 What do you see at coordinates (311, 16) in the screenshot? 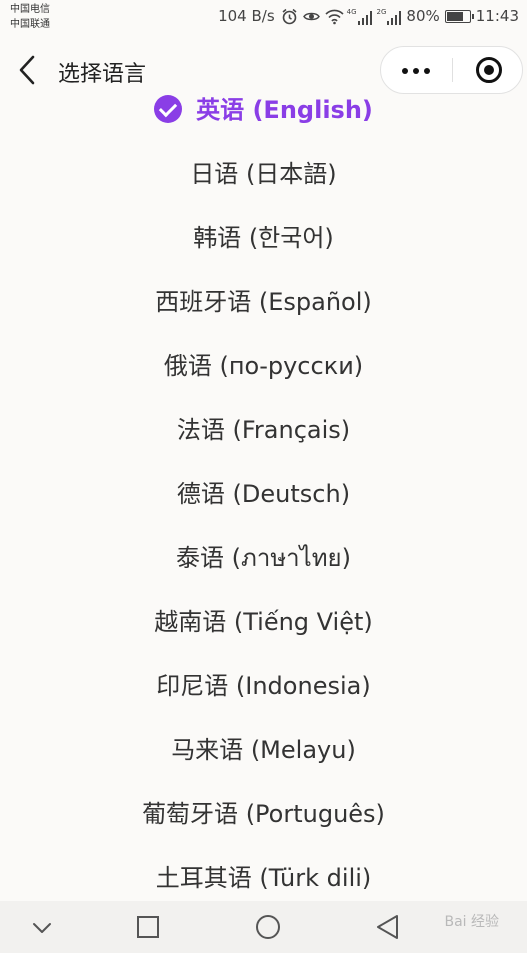
I see `eye-icon` at bounding box center [311, 16].